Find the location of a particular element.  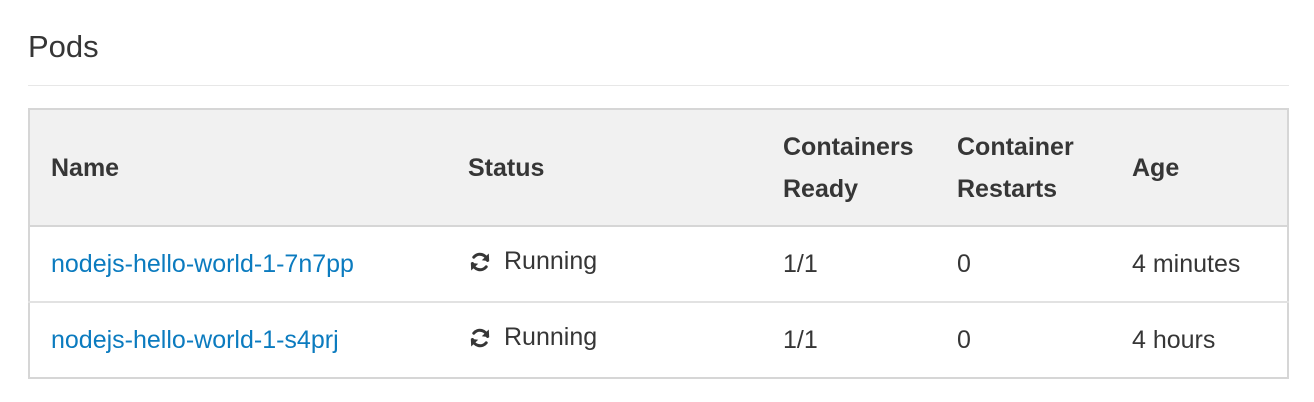

column-header-containers-ready-line2: Ready is located at coordinates (821, 188).